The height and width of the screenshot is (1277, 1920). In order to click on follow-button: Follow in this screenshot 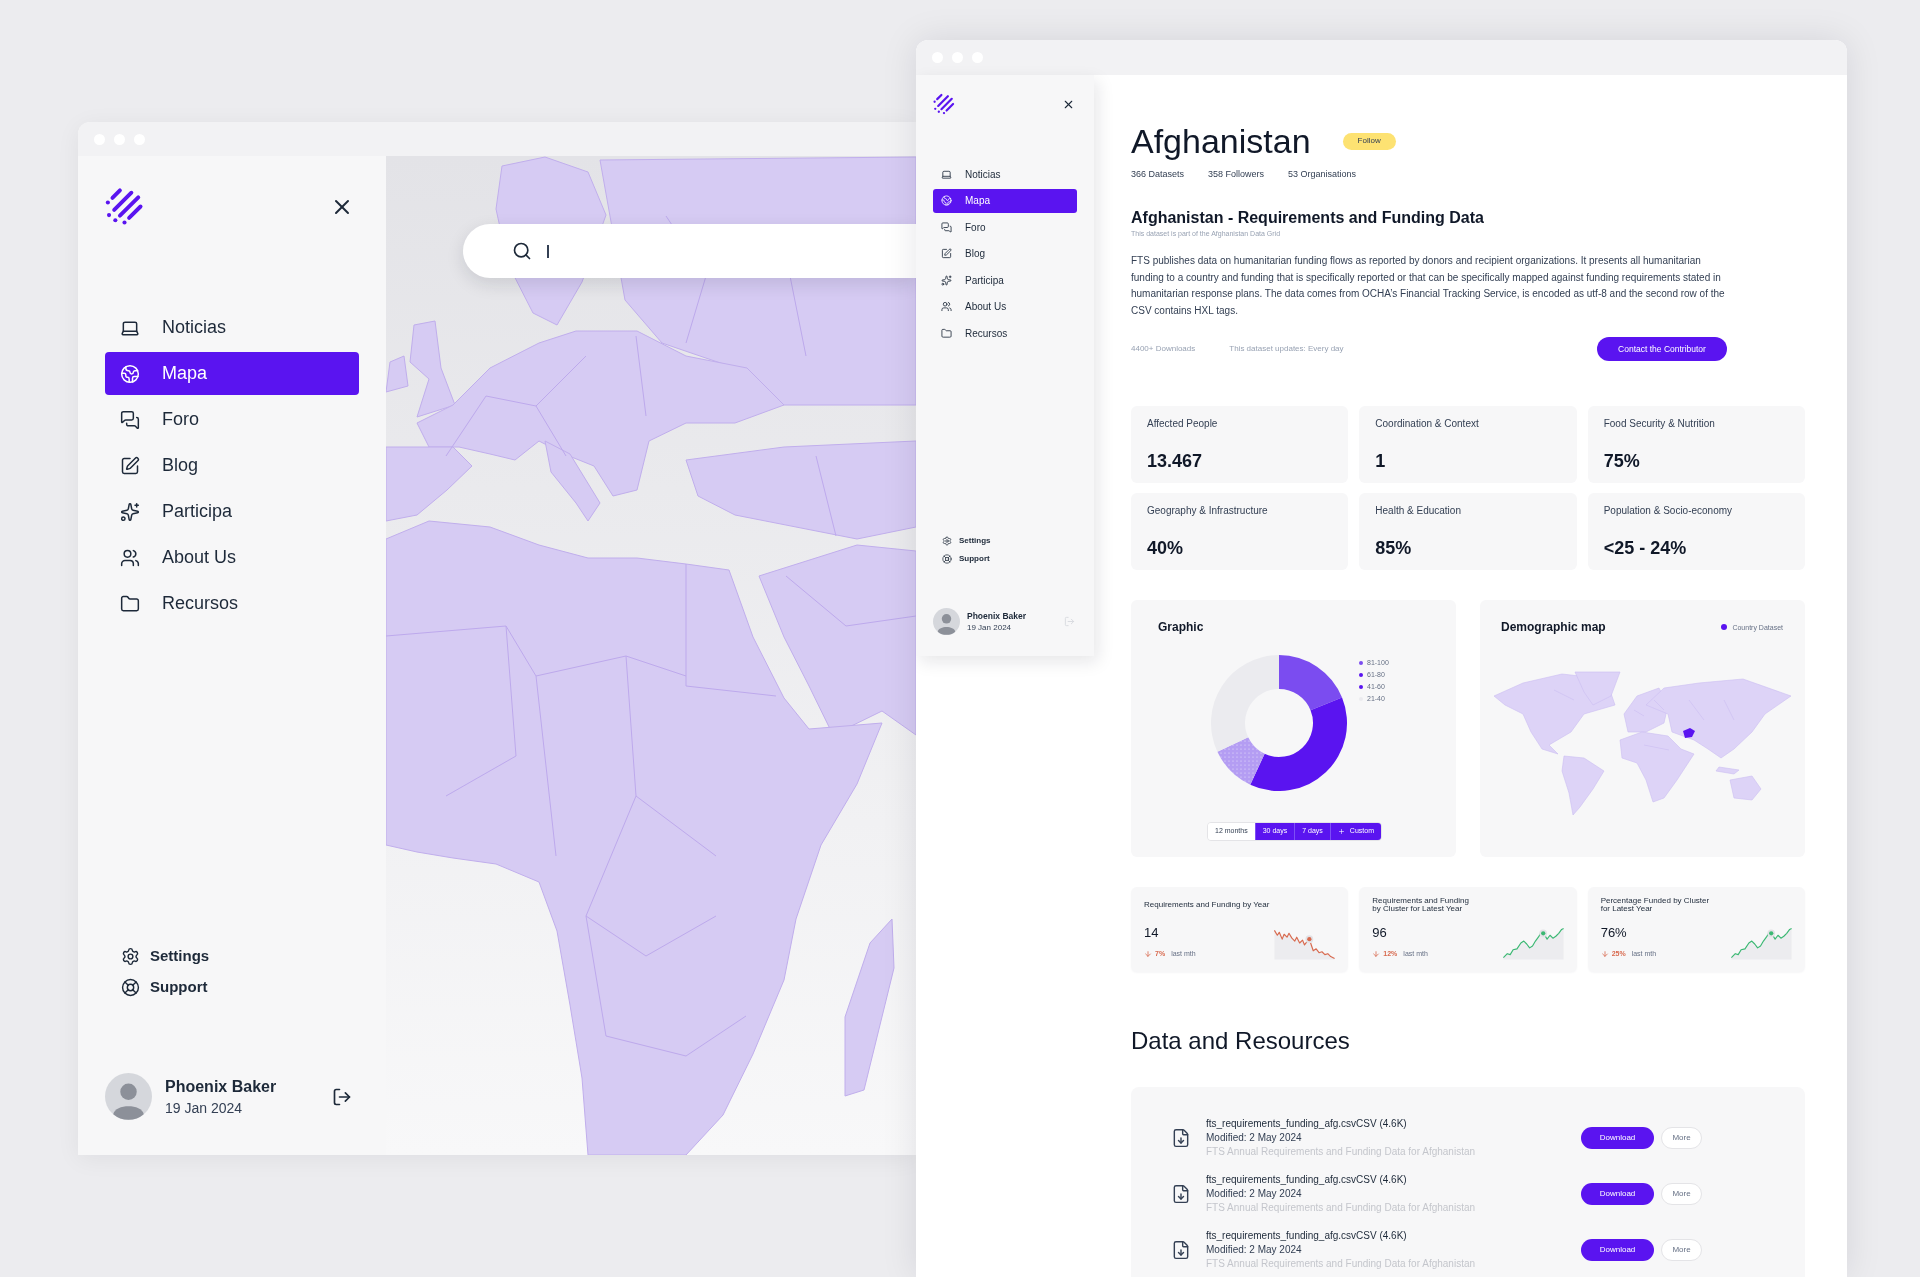, I will do `click(1369, 141)`.